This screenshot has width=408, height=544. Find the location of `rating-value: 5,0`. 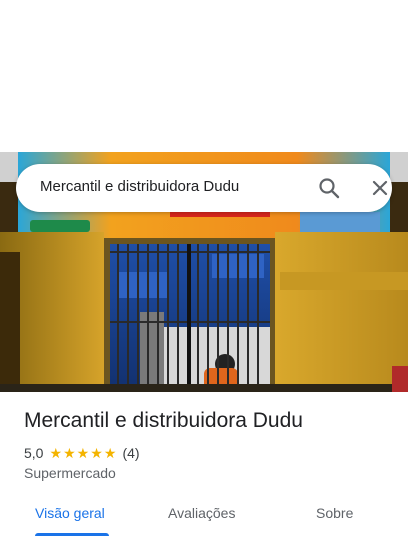

rating-value: 5,0 is located at coordinates (34, 453).